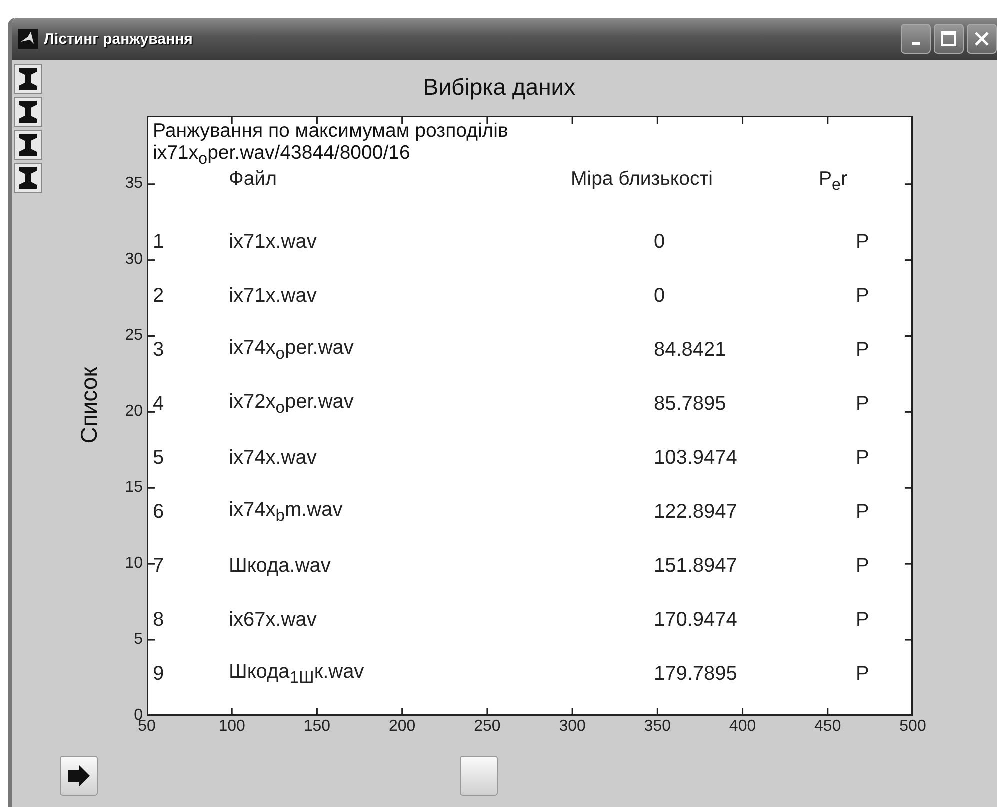 This screenshot has height=807, width=997. I want to click on rank-number: 9, so click(159, 674).